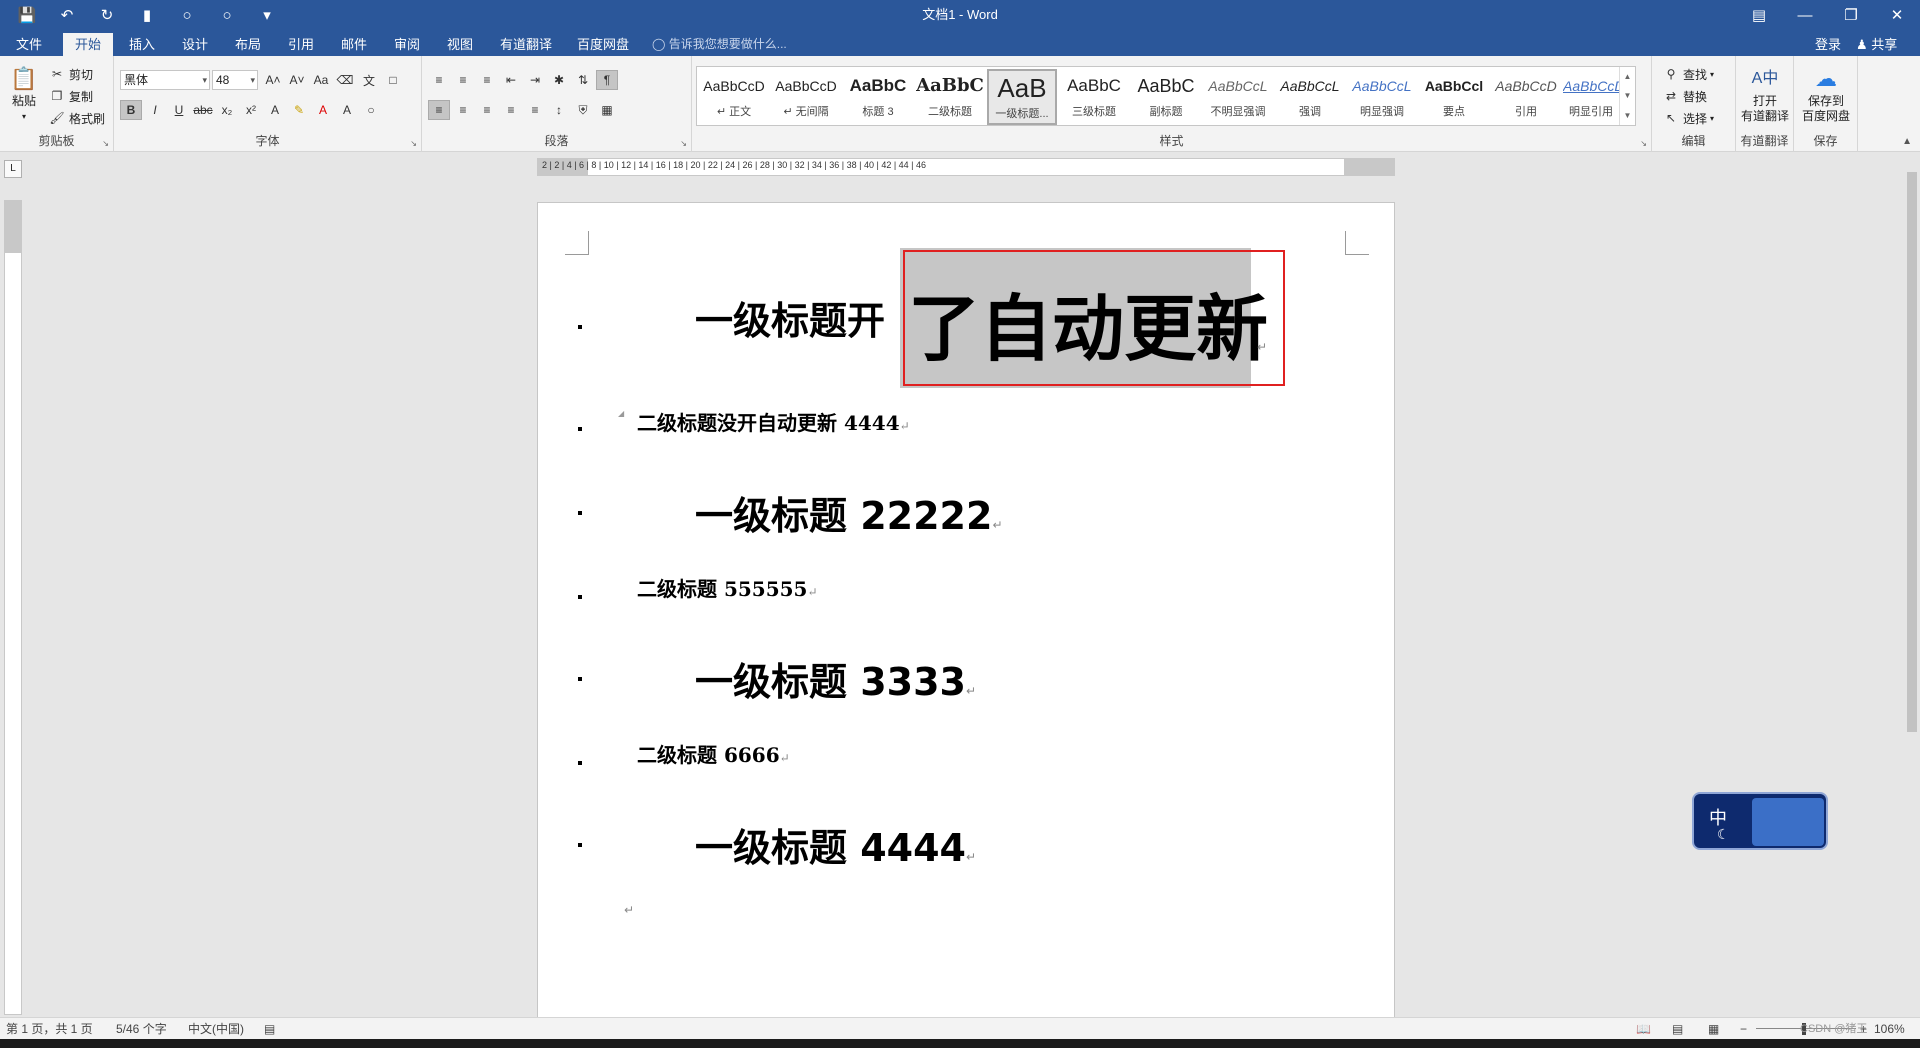 Image resolution: width=1920 pixels, height=1048 pixels. What do you see at coordinates (1526, 97) in the screenshot?
I see `style-quote: AaBbCcD 引用` at bounding box center [1526, 97].